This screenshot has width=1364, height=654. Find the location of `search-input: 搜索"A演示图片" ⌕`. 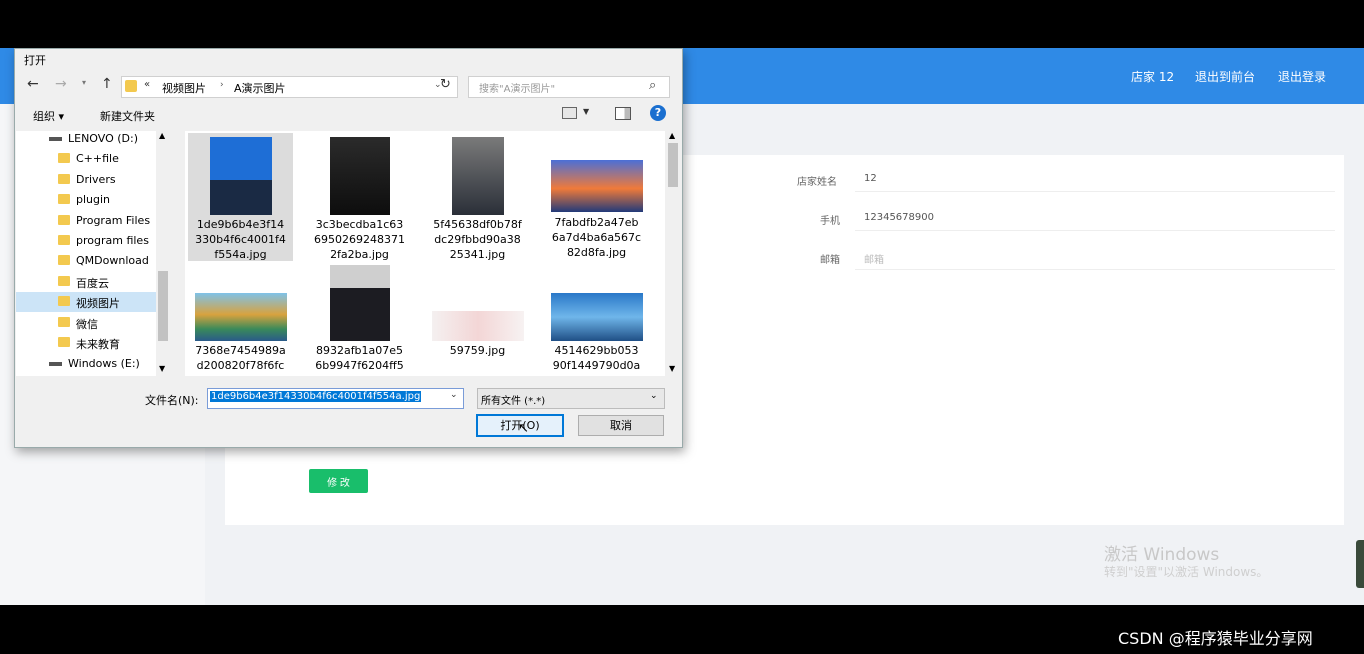

search-input: 搜索"A演示图片" ⌕ is located at coordinates (569, 87).